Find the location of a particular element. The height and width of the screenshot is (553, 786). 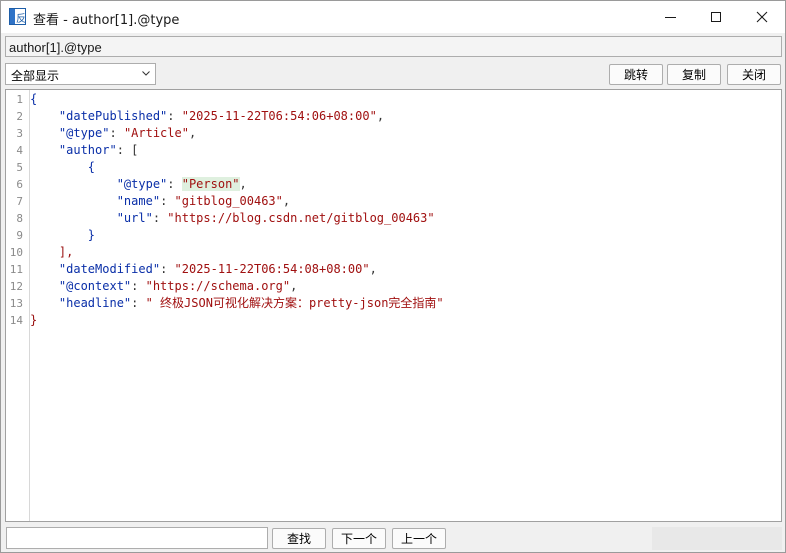

viewer-app-icon: 反 is located at coordinates (17, 16).